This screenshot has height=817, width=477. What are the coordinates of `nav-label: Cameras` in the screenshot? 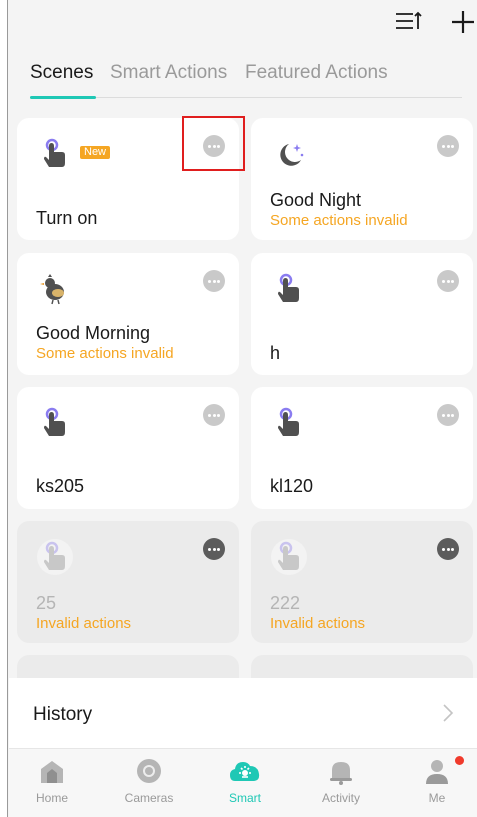 It's located at (149, 798).